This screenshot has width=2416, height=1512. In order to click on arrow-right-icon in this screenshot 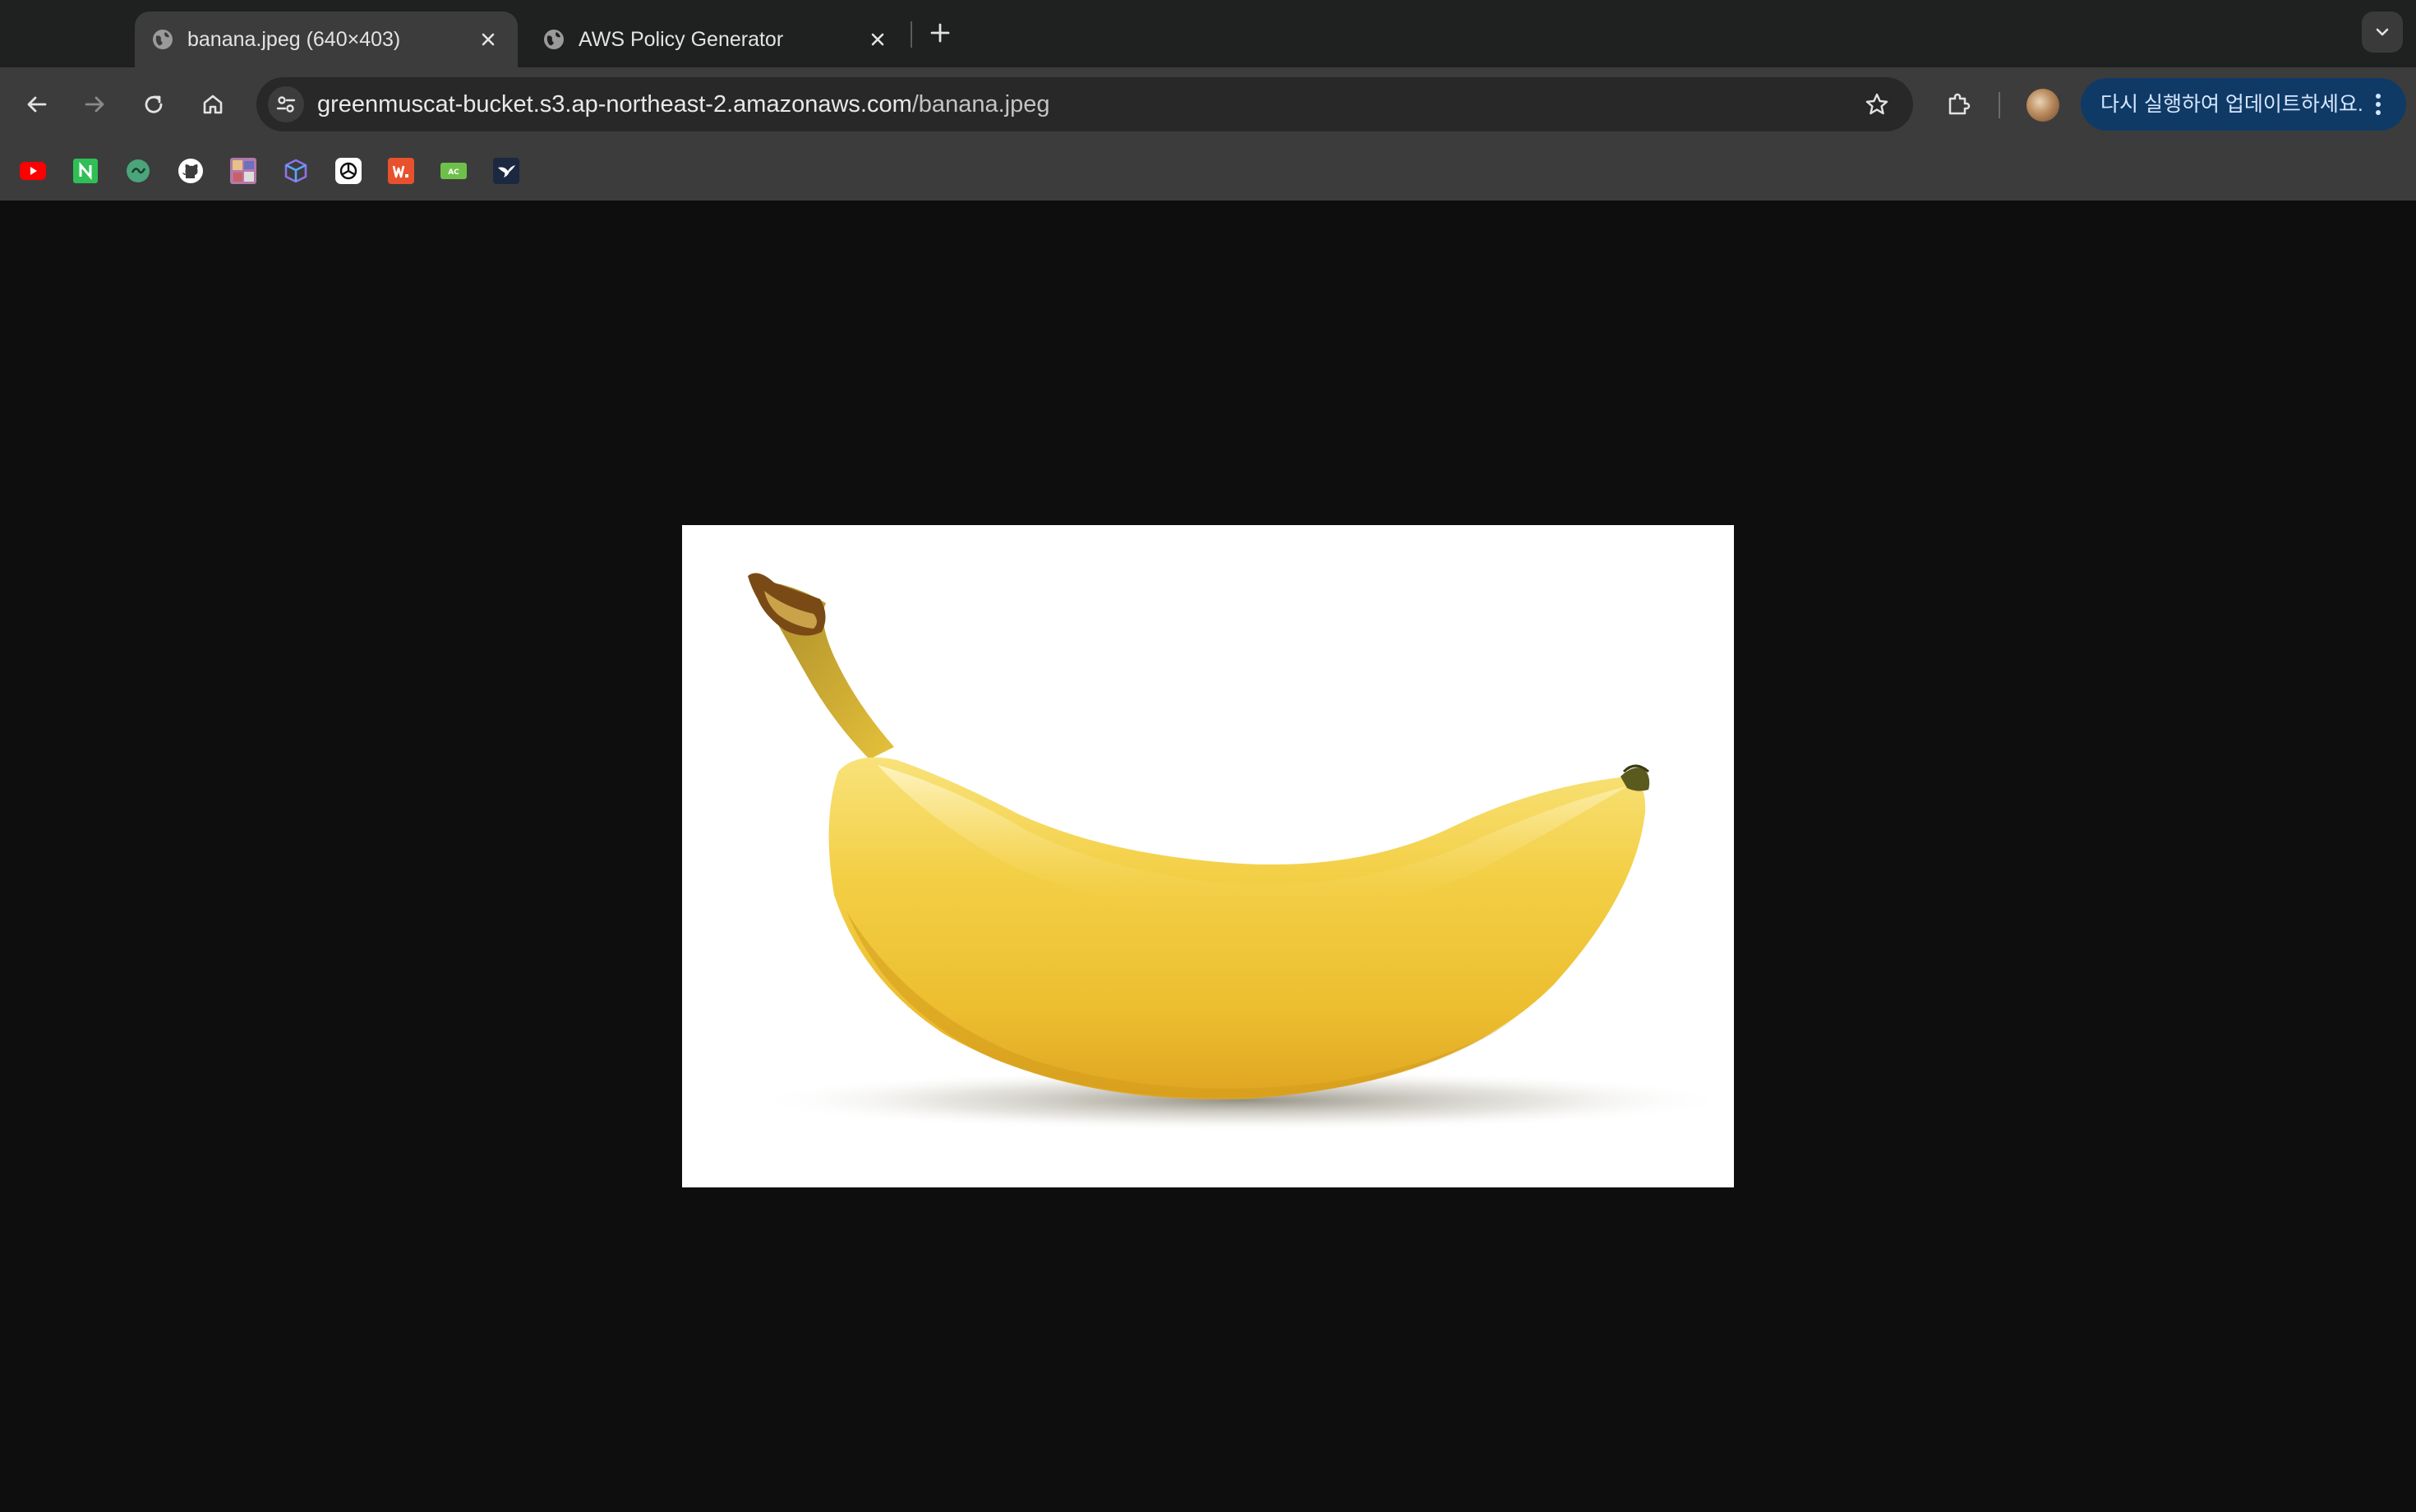, I will do `click(95, 105)`.